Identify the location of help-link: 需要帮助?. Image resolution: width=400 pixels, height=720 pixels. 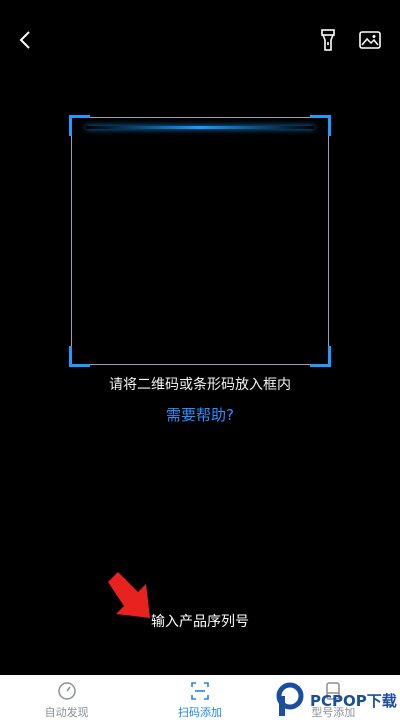
(200, 414).